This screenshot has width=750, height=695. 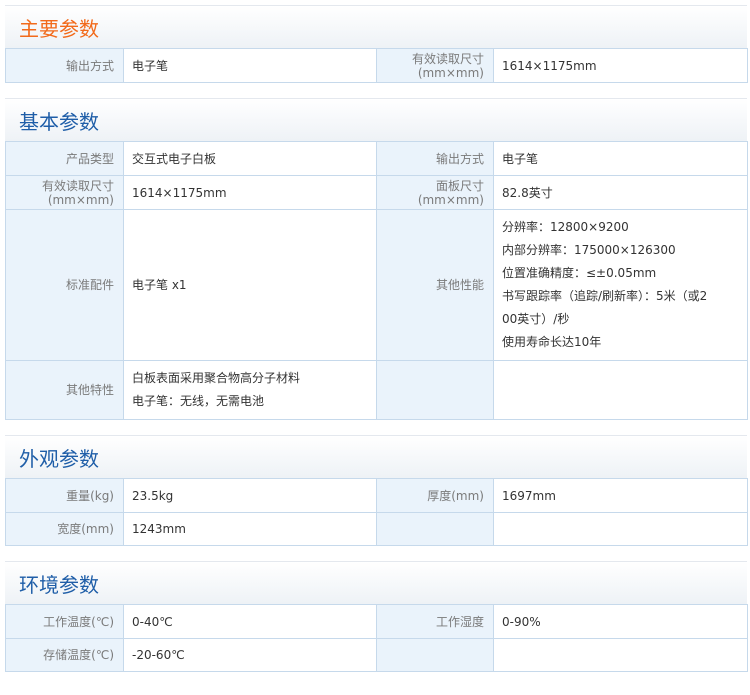 What do you see at coordinates (250, 655) in the screenshot?
I see `spec-value: -20-60℃` at bounding box center [250, 655].